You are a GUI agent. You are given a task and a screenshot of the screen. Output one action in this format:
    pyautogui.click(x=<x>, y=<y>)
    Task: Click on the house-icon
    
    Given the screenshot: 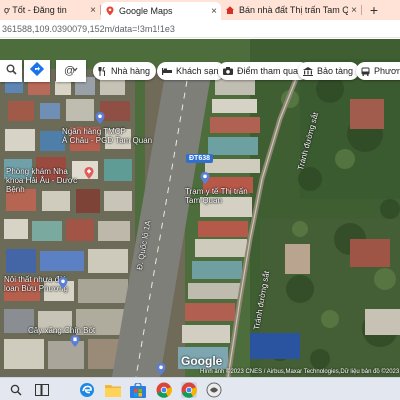 What is the action you would take?
    pyautogui.click(x=230, y=10)
    